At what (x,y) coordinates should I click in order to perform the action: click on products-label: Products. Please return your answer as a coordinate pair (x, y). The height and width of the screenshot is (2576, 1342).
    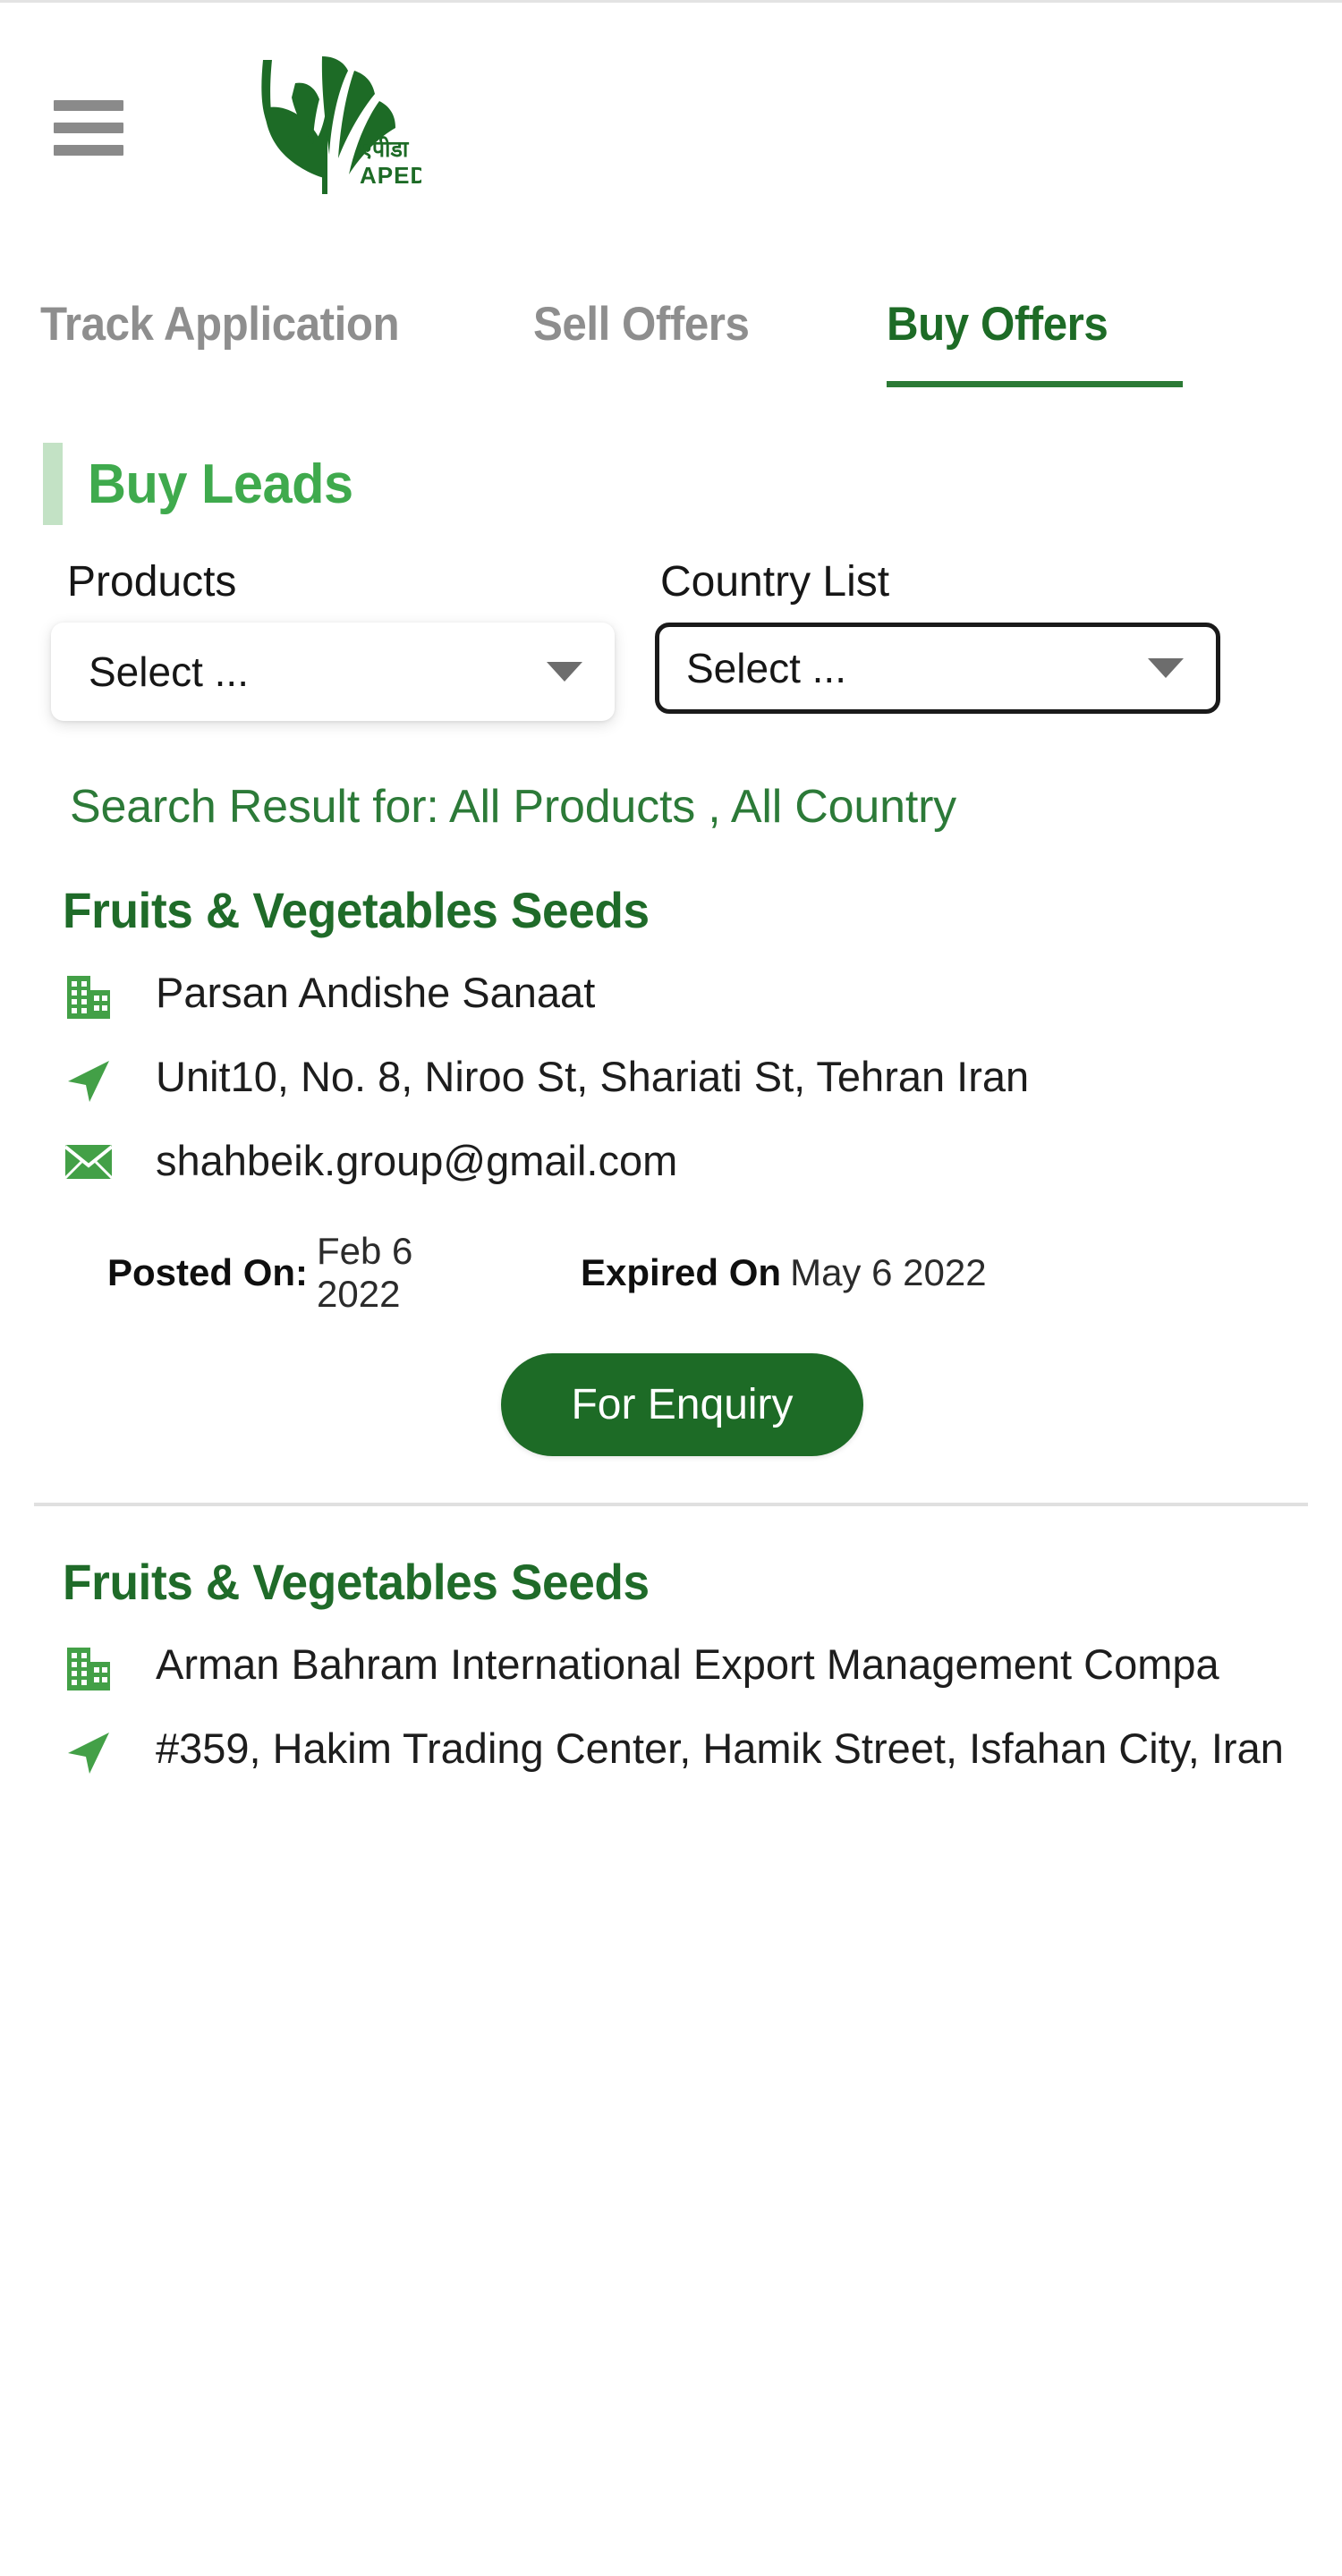
    Looking at the image, I should click on (152, 582).